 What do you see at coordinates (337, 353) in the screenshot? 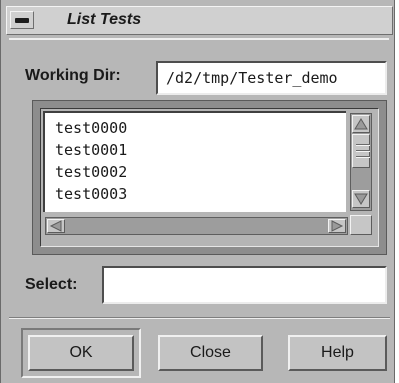
I see `help-button: Help` at bounding box center [337, 353].